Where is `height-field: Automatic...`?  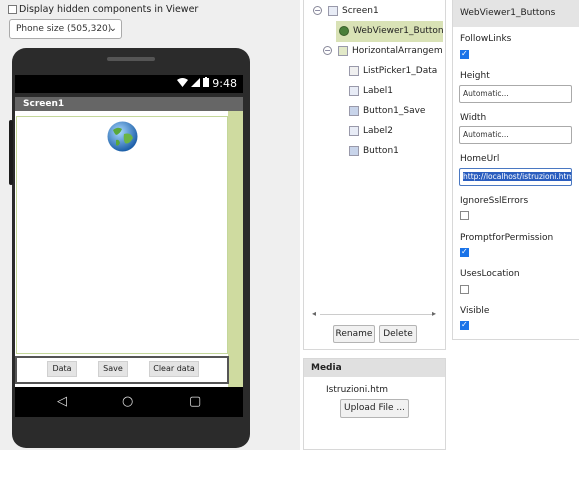
height-field: Automatic... is located at coordinates (515, 94).